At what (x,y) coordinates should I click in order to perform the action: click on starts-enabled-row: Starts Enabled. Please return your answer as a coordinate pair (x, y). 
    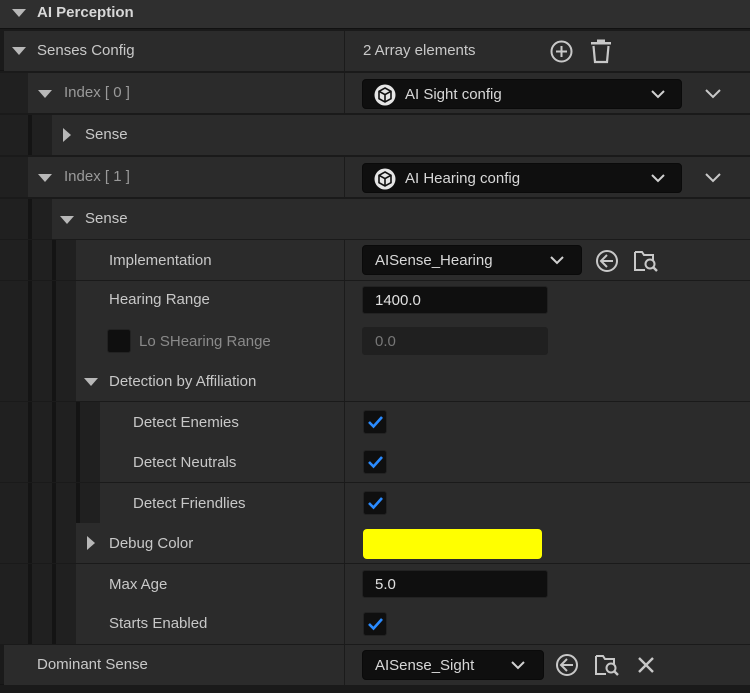
    Looking at the image, I should click on (375, 624).